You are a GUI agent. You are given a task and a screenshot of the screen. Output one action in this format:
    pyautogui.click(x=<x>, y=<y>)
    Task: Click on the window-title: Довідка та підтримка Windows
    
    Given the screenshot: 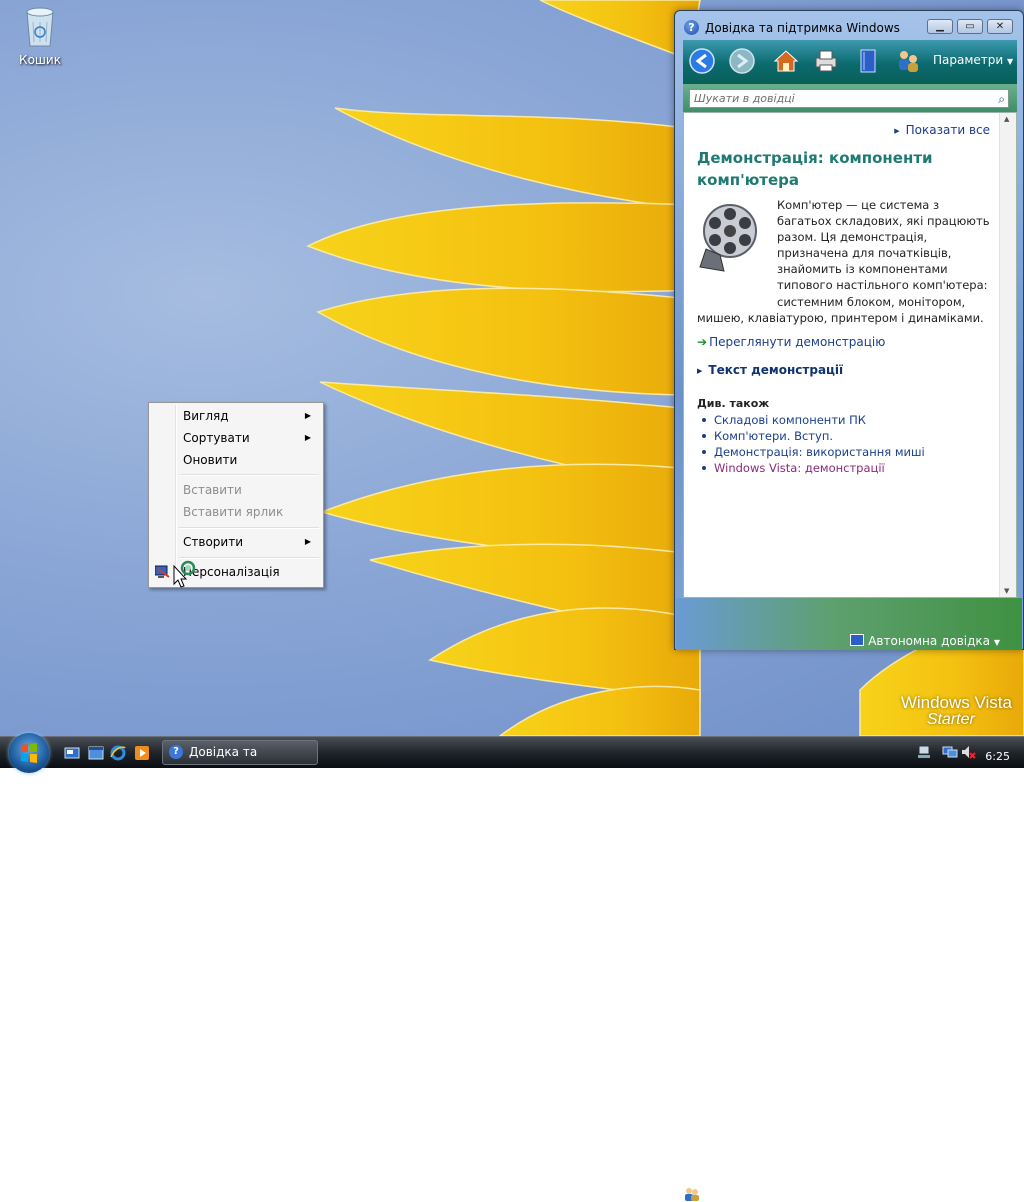 What is the action you would take?
    pyautogui.click(x=802, y=28)
    